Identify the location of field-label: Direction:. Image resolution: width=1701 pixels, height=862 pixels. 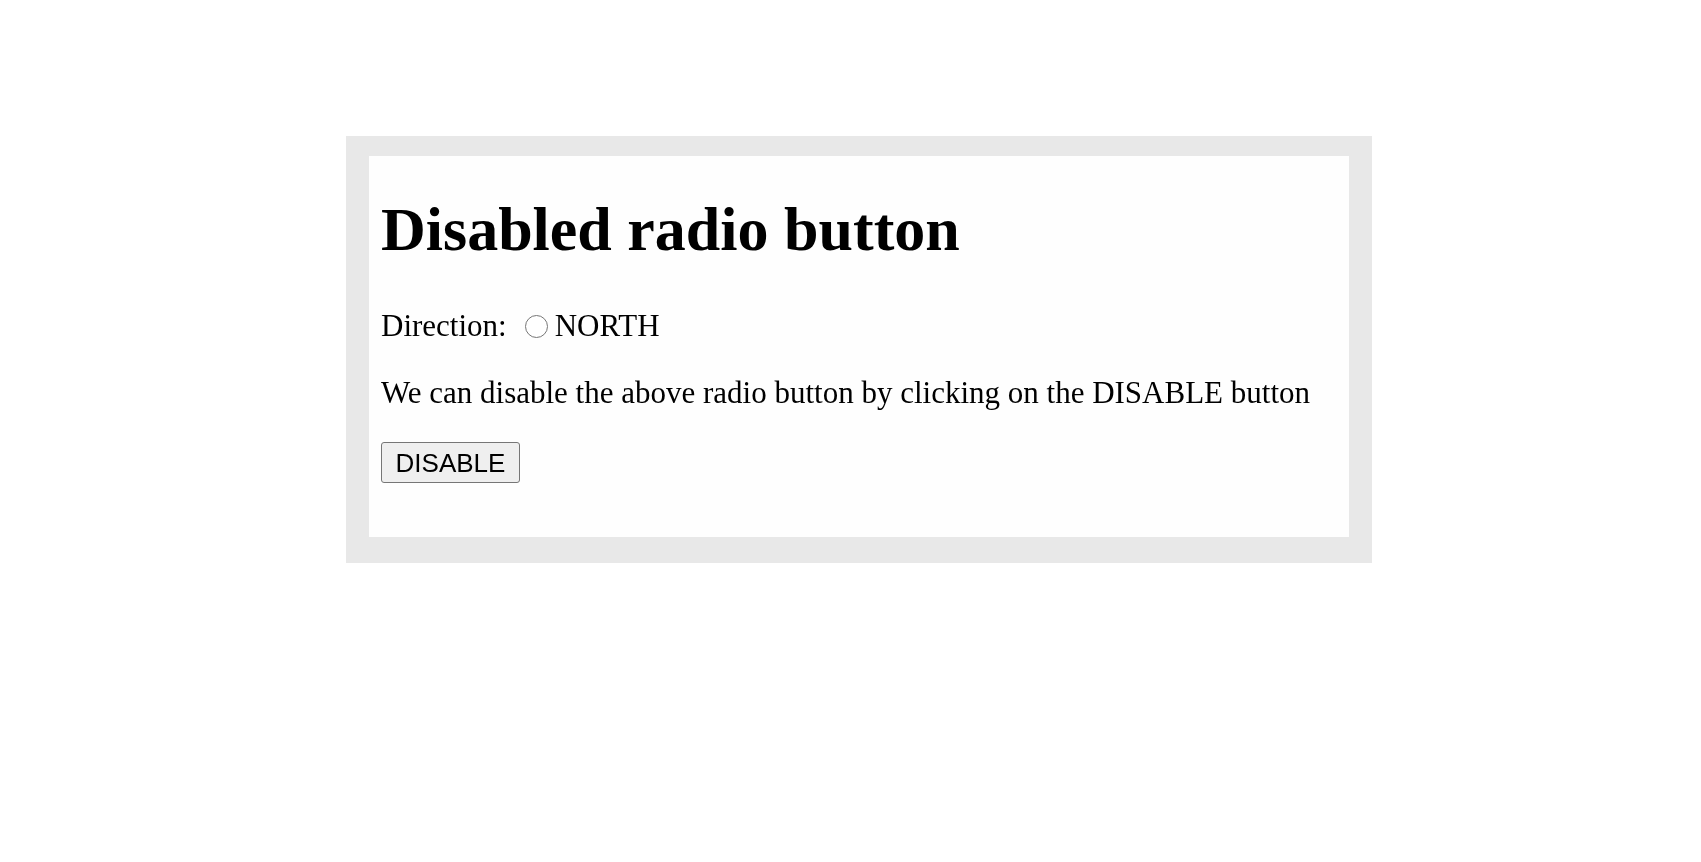
(444, 326).